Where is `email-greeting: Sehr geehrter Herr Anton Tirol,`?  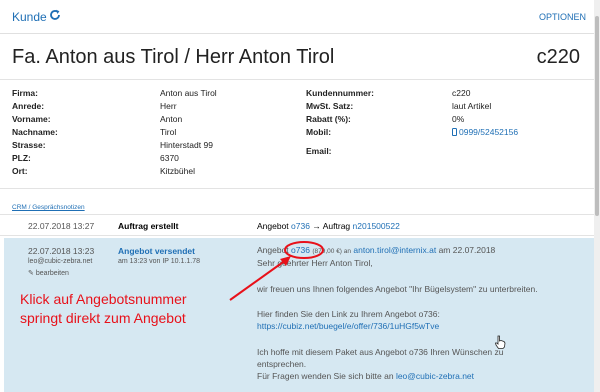 email-greeting: Sehr geehrter Herr Anton Tirol, is located at coordinates (315, 263).